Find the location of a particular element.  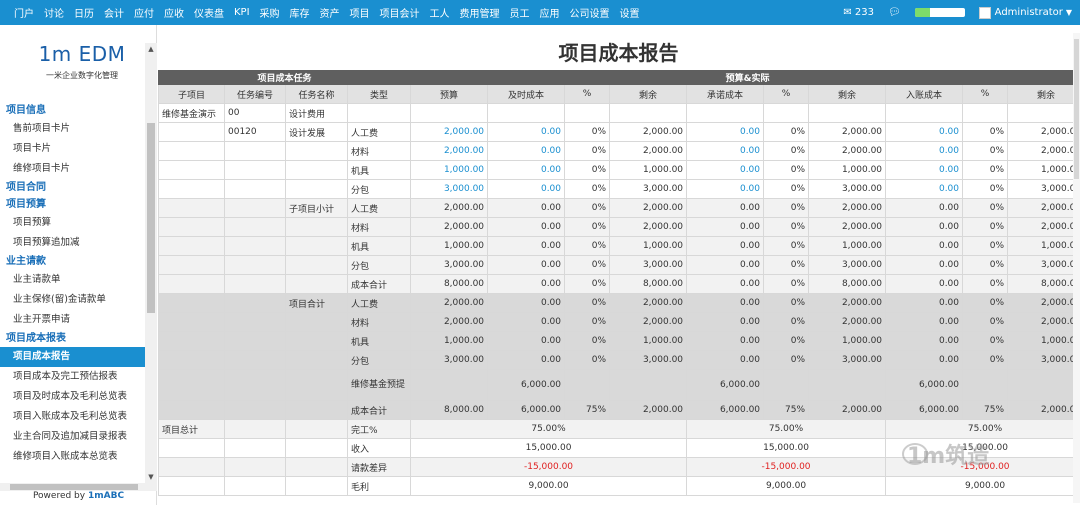

column-header: 承诺成本 is located at coordinates (725, 94).